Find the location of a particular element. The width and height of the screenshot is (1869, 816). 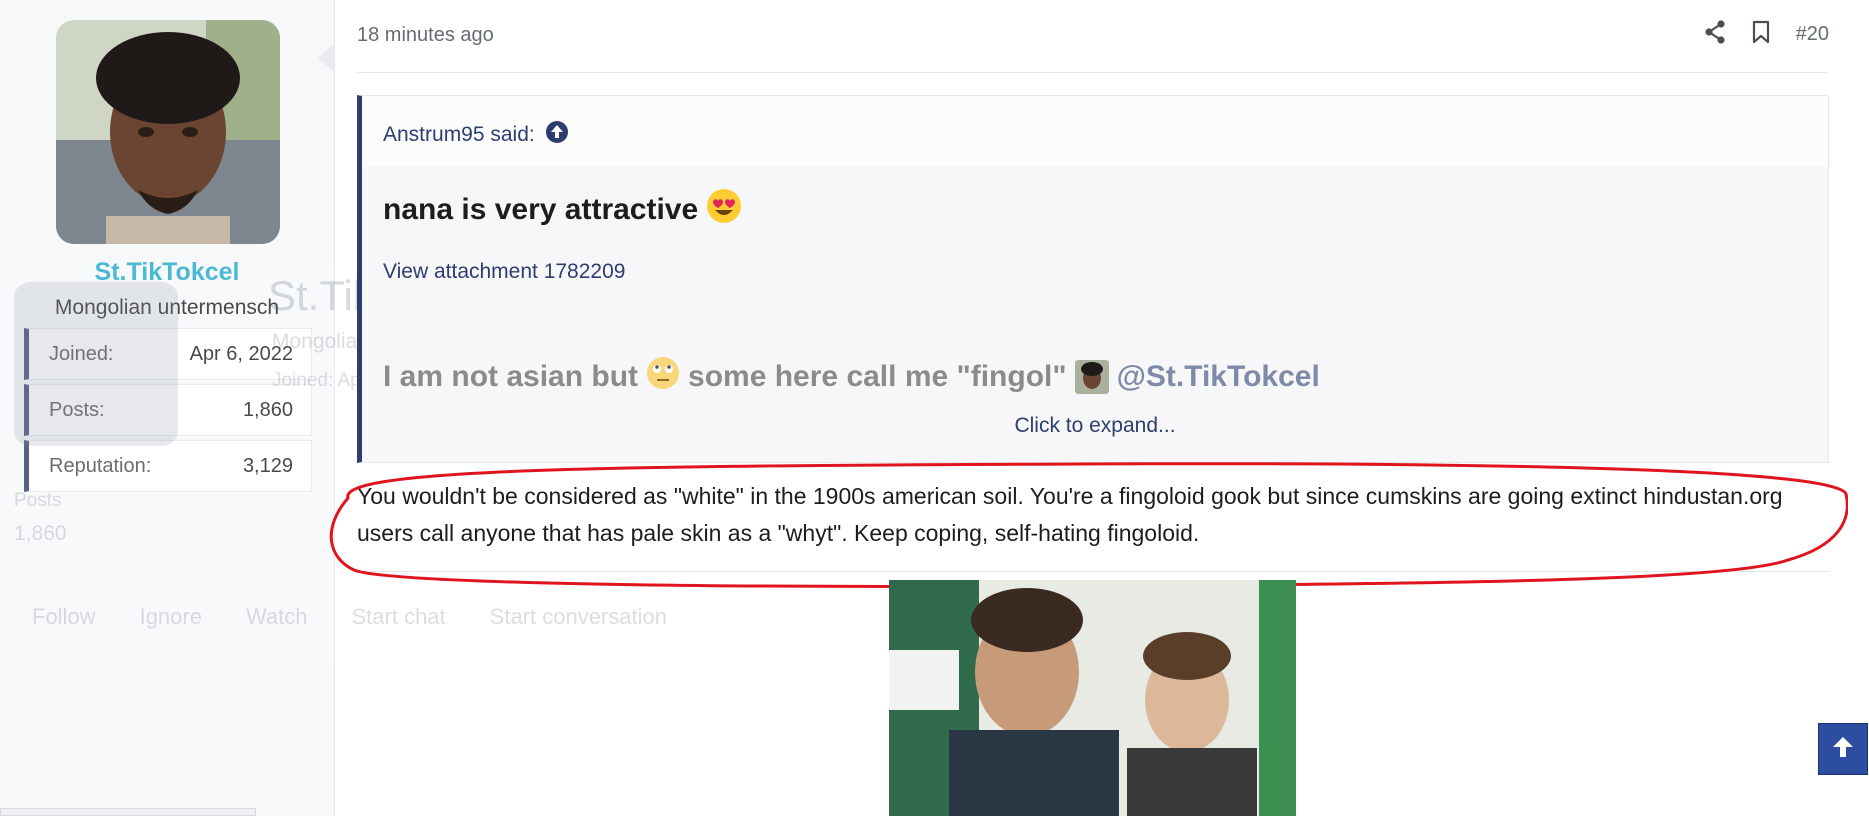

arrow-up-icon is located at coordinates (1843, 749).